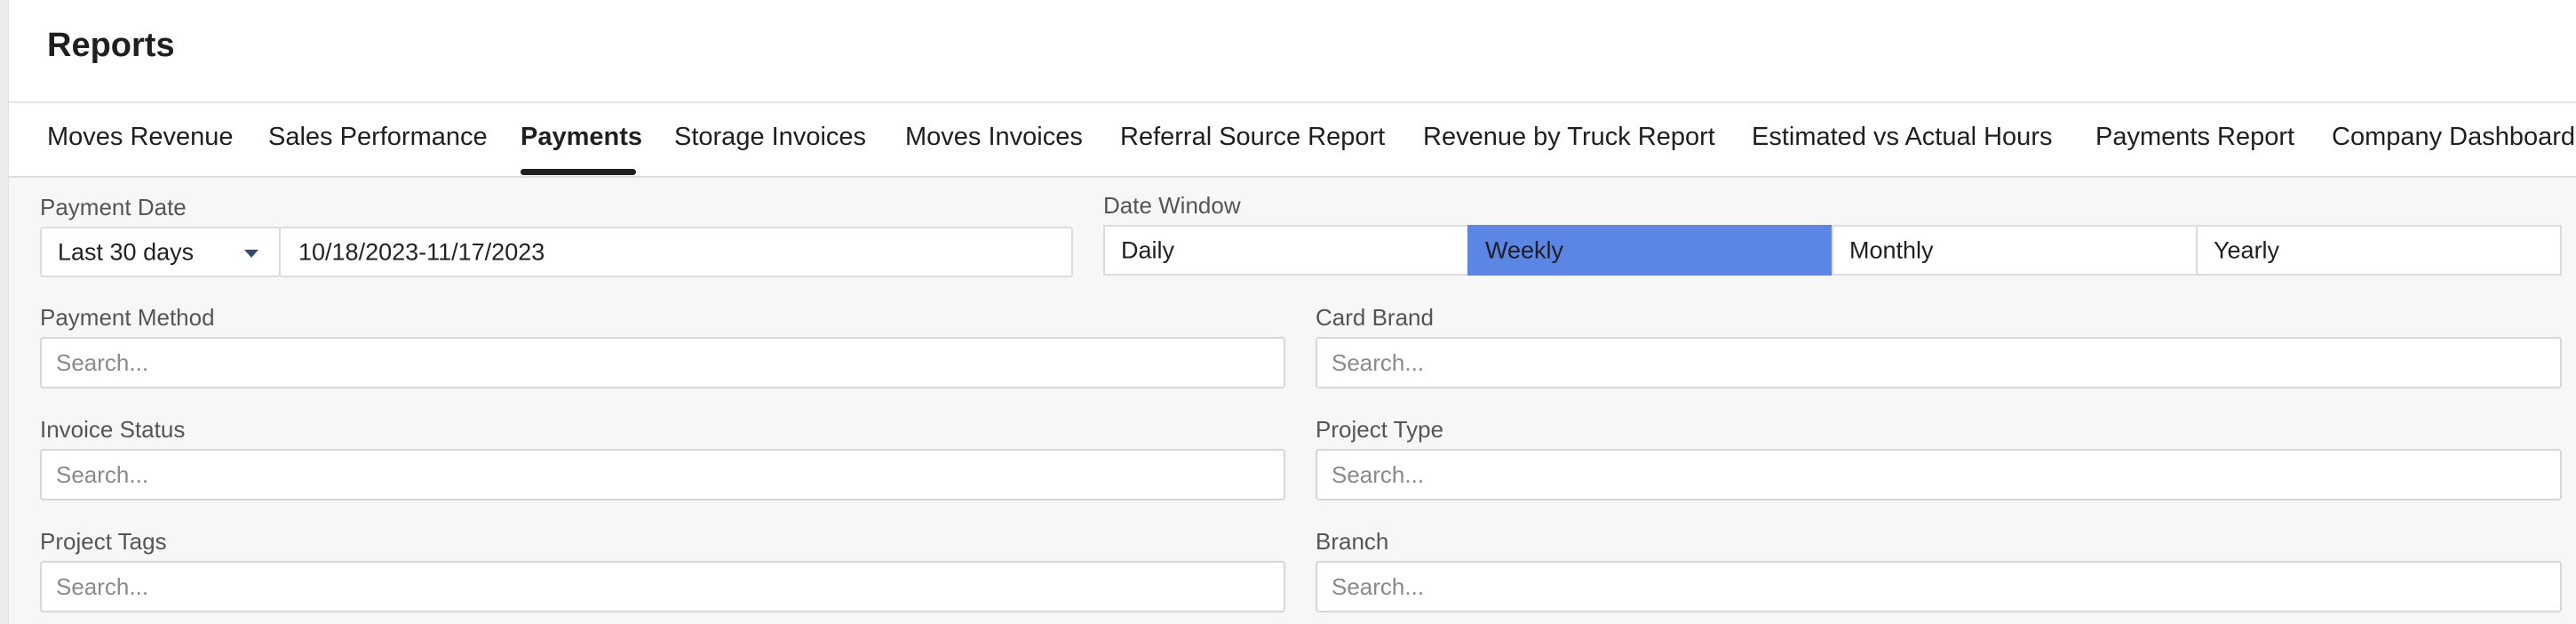 The height and width of the screenshot is (624, 2576). I want to click on payment-date-range-value: 10/18/2023-11/17/2023, so click(421, 251).